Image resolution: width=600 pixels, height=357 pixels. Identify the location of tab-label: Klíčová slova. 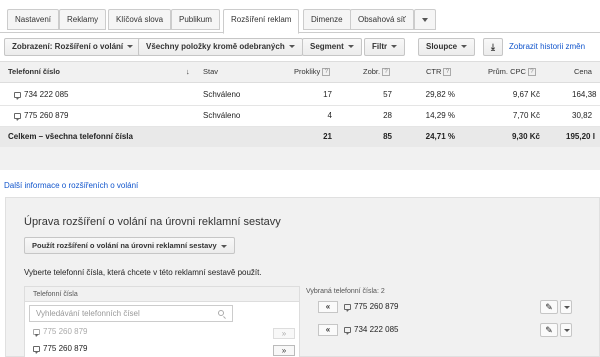
(140, 19).